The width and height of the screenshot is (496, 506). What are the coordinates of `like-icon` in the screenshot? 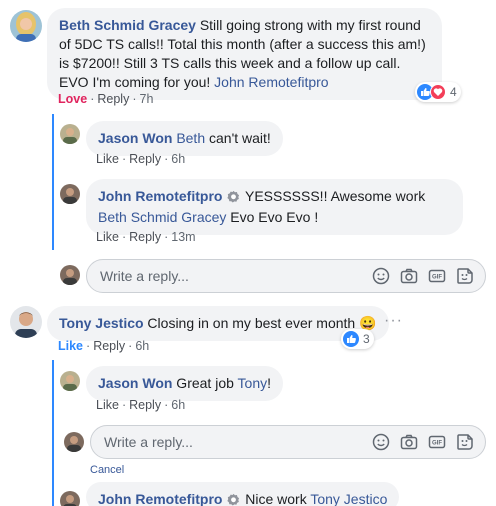 It's located at (351, 339).